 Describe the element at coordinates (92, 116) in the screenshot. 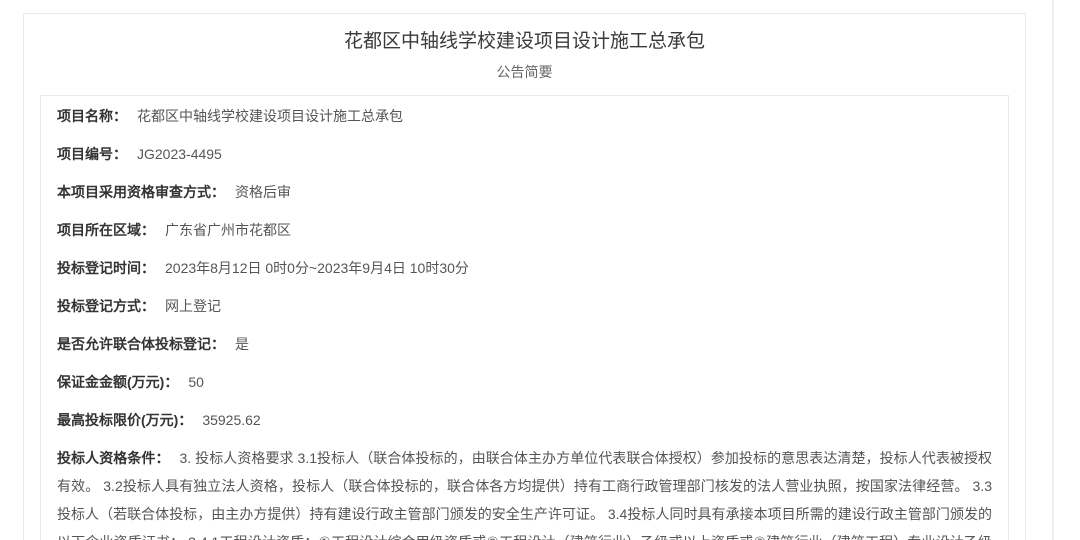

I see `field-label: 项目名称：` at that location.